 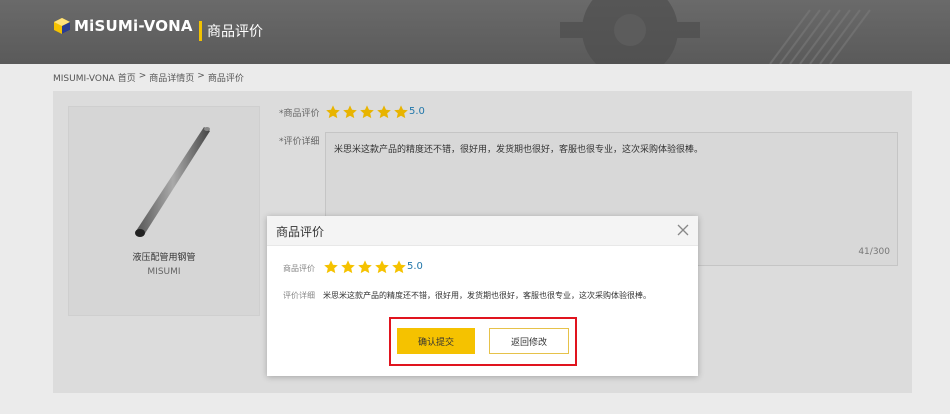 I want to click on dialog-detail-label: 评价详细, so click(x=299, y=295).